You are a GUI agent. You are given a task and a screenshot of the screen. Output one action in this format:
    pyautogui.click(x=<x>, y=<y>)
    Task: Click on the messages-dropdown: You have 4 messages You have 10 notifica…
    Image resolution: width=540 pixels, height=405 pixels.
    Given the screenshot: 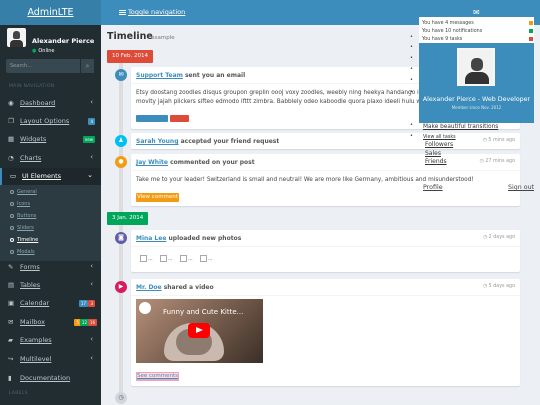 What is the action you would take?
    pyautogui.click(x=476, y=31)
    